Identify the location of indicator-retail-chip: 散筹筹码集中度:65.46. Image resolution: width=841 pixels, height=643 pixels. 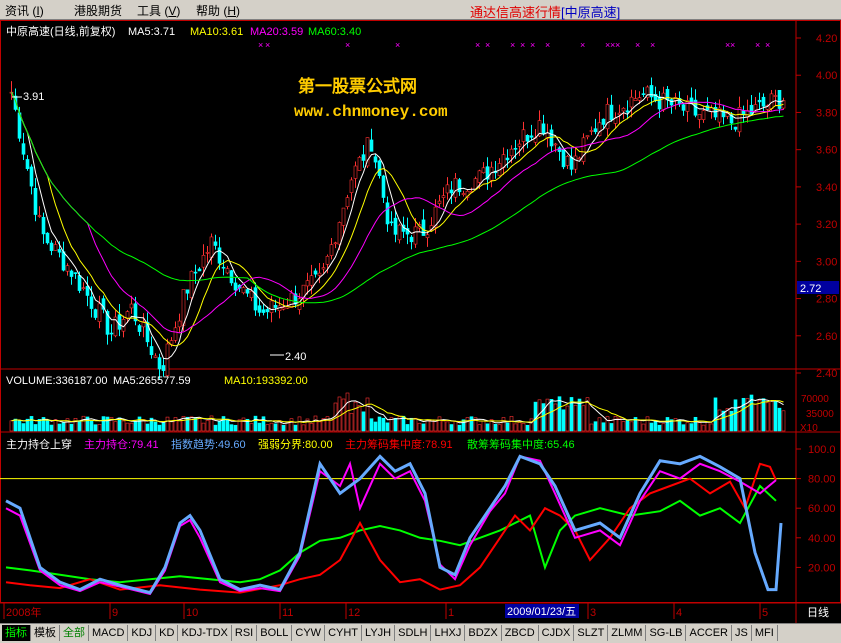
(521, 444).